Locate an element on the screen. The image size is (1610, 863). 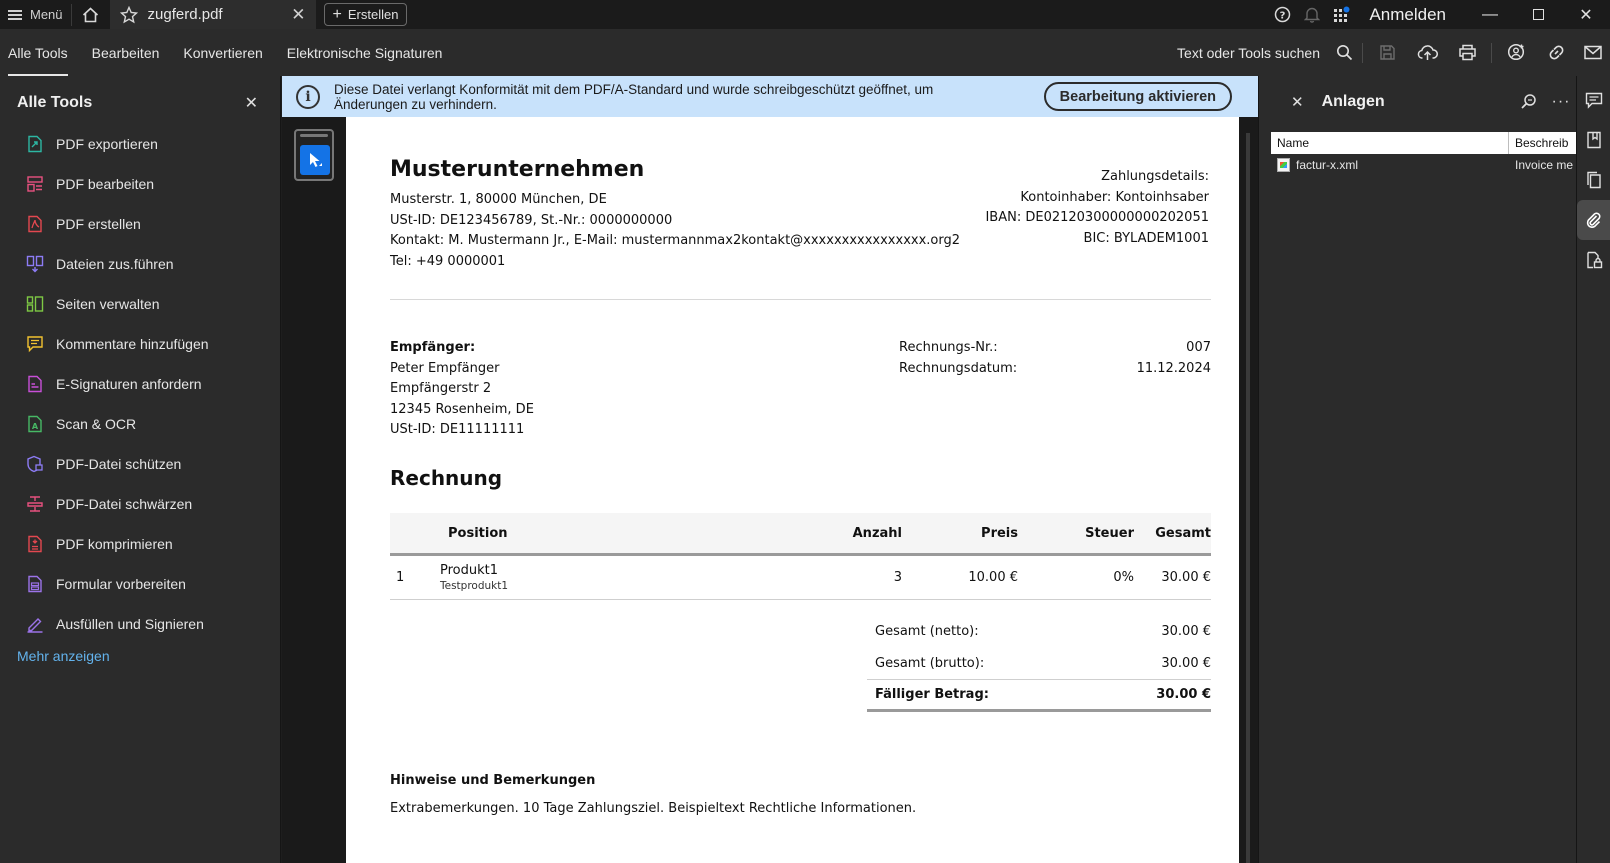
apps-button is located at coordinates (1342, 14).